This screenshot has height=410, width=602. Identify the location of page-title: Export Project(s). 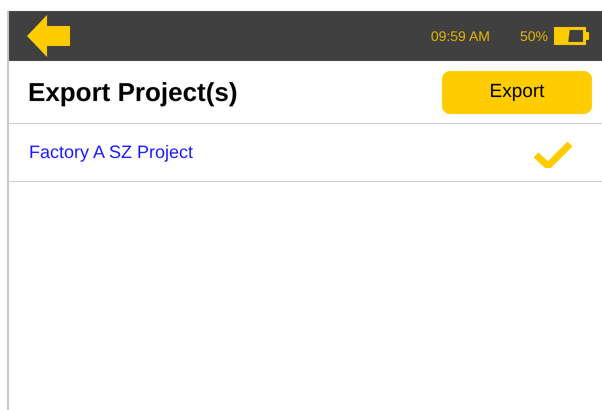
(133, 92).